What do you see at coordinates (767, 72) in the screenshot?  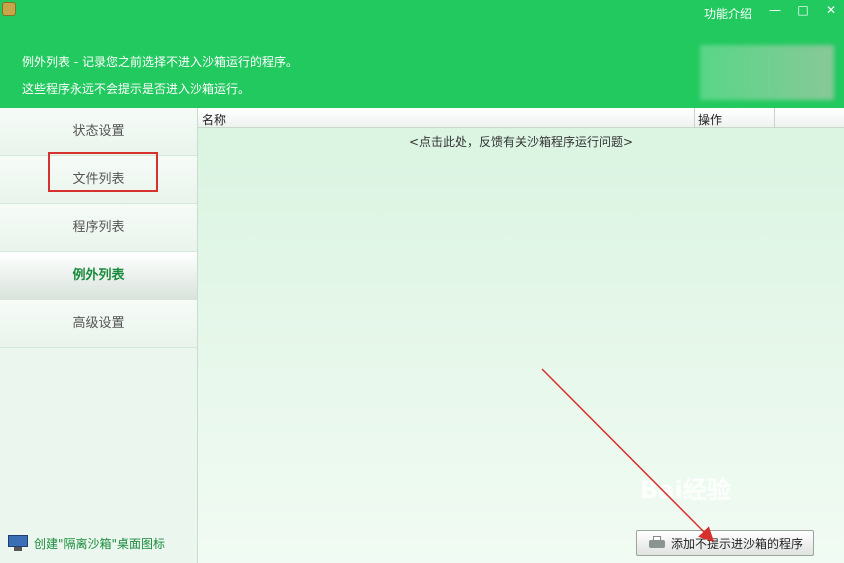 I see `blurred-area` at bounding box center [767, 72].